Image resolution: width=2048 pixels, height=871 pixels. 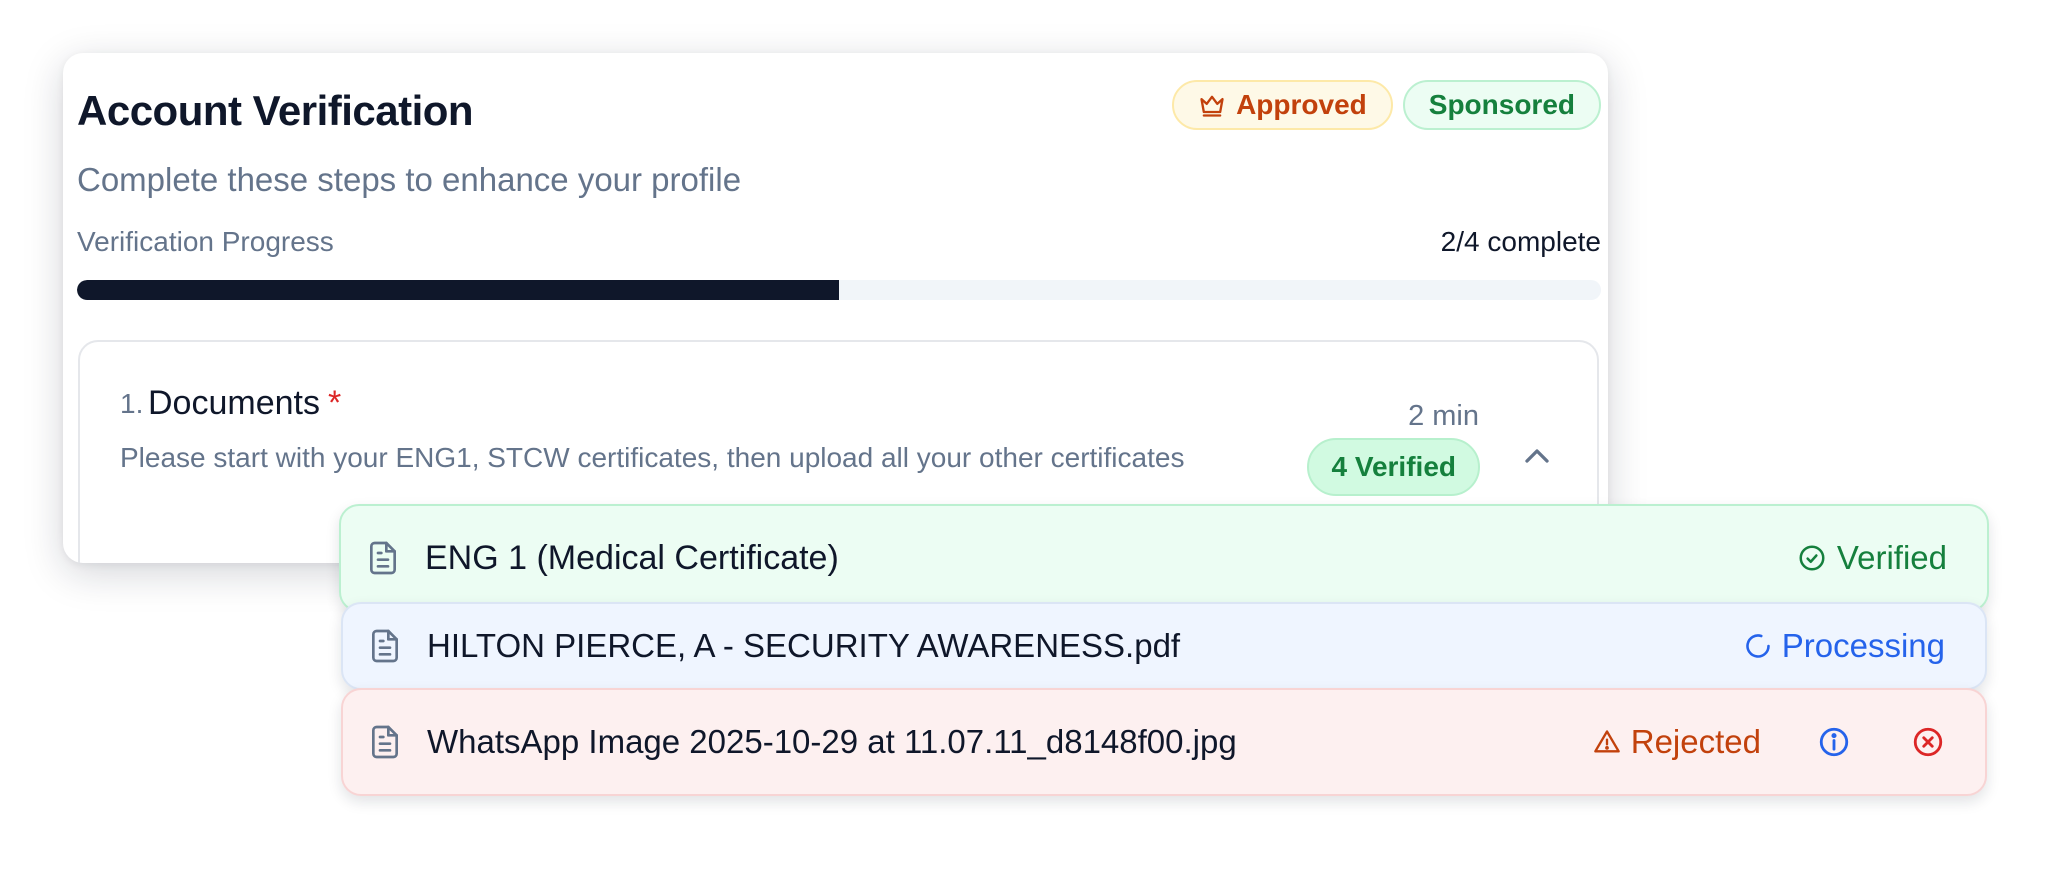 I want to click on status-verified: Verified, so click(x=1872, y=558).